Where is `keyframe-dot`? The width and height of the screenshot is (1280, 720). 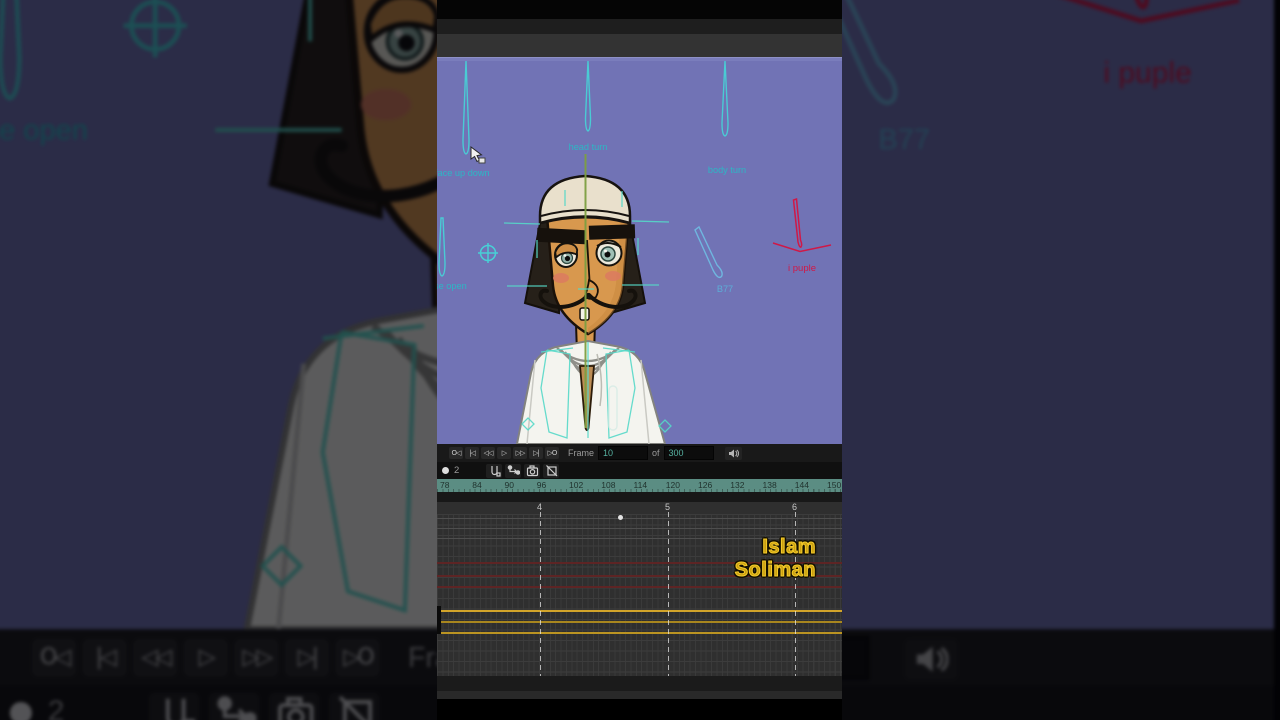 keyframe-dot is located at coordinates (620, 517).